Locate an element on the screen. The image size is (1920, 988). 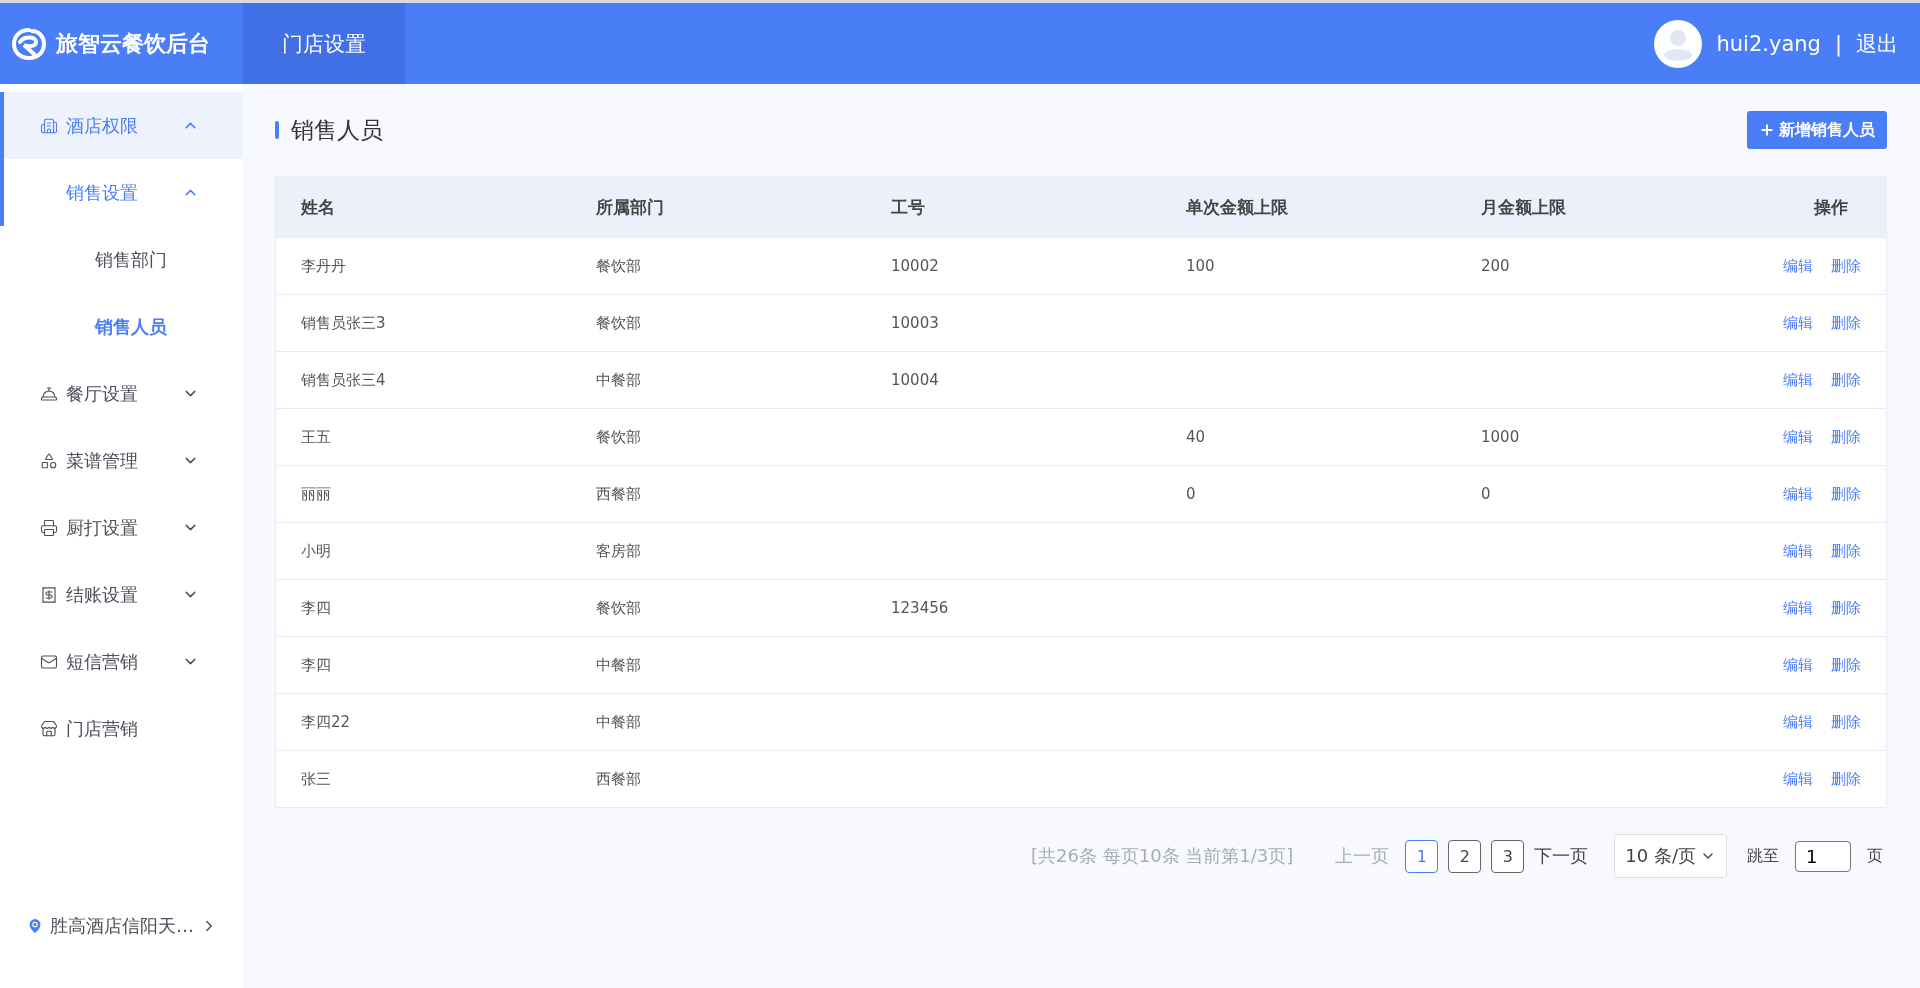
shapes-icon is located at coordinates (49, 460).